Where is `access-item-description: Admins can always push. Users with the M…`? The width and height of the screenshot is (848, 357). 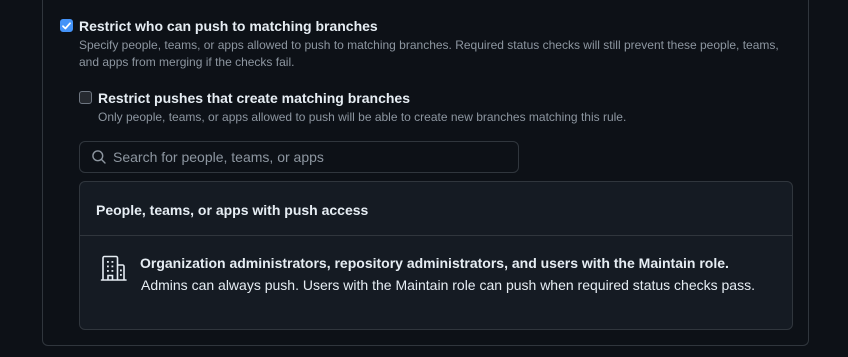
access-item-description: Admins can always push. Users with the M… is located at coordinates (448, 285).